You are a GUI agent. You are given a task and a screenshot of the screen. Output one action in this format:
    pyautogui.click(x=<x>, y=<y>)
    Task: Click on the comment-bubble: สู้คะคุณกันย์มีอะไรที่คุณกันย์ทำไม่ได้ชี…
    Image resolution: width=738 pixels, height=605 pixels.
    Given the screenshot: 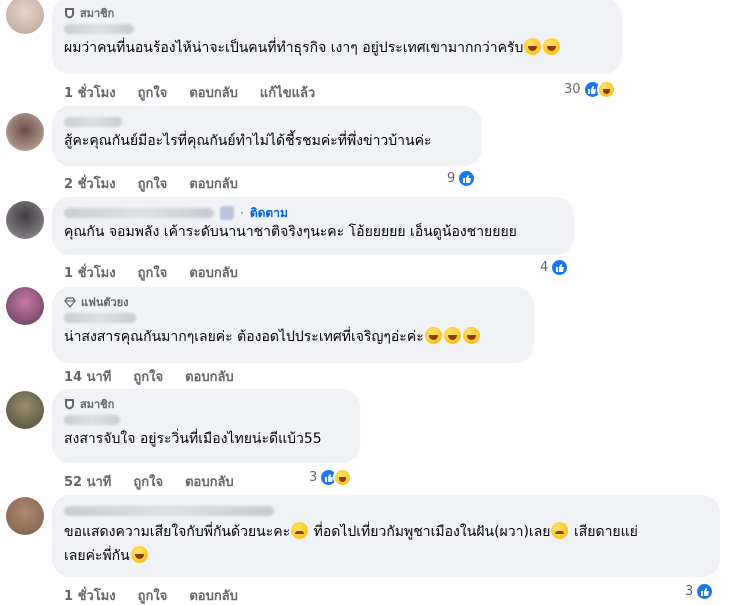 What is the action you would take?
    pyautogui.click(x=267, y=136)
    